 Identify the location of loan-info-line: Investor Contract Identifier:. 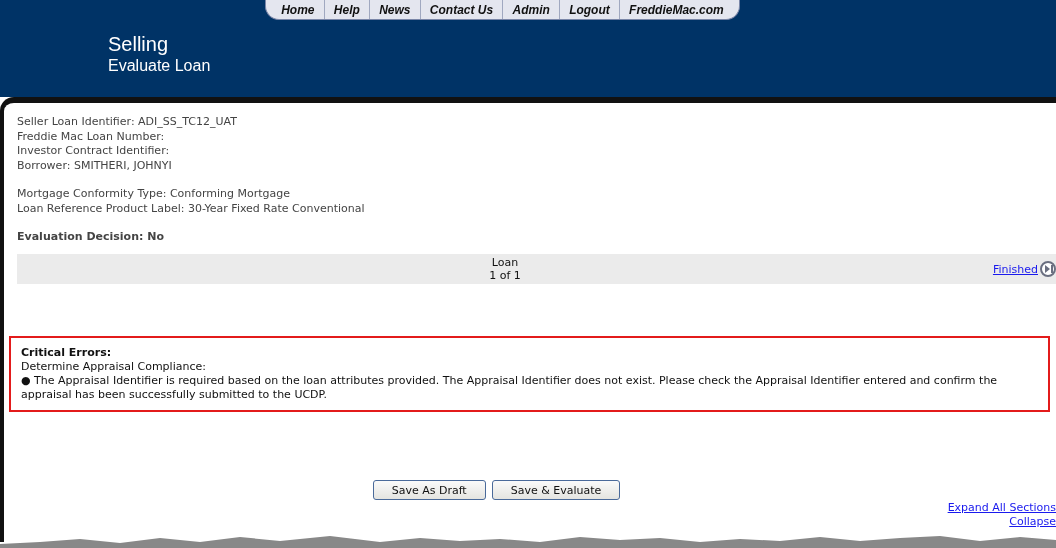
(94, 151).